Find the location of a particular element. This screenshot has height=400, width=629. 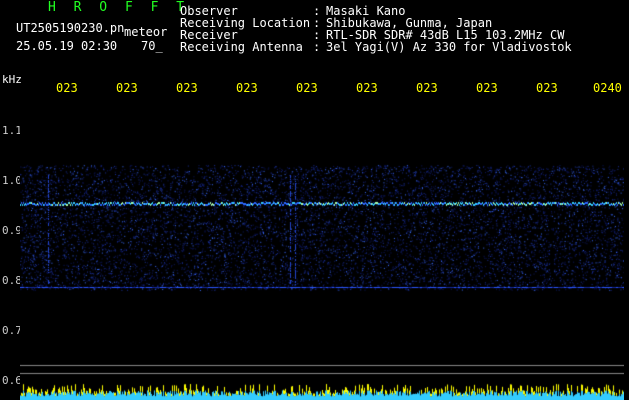

time-tick: 0240 is located at coordinates (607, 88).